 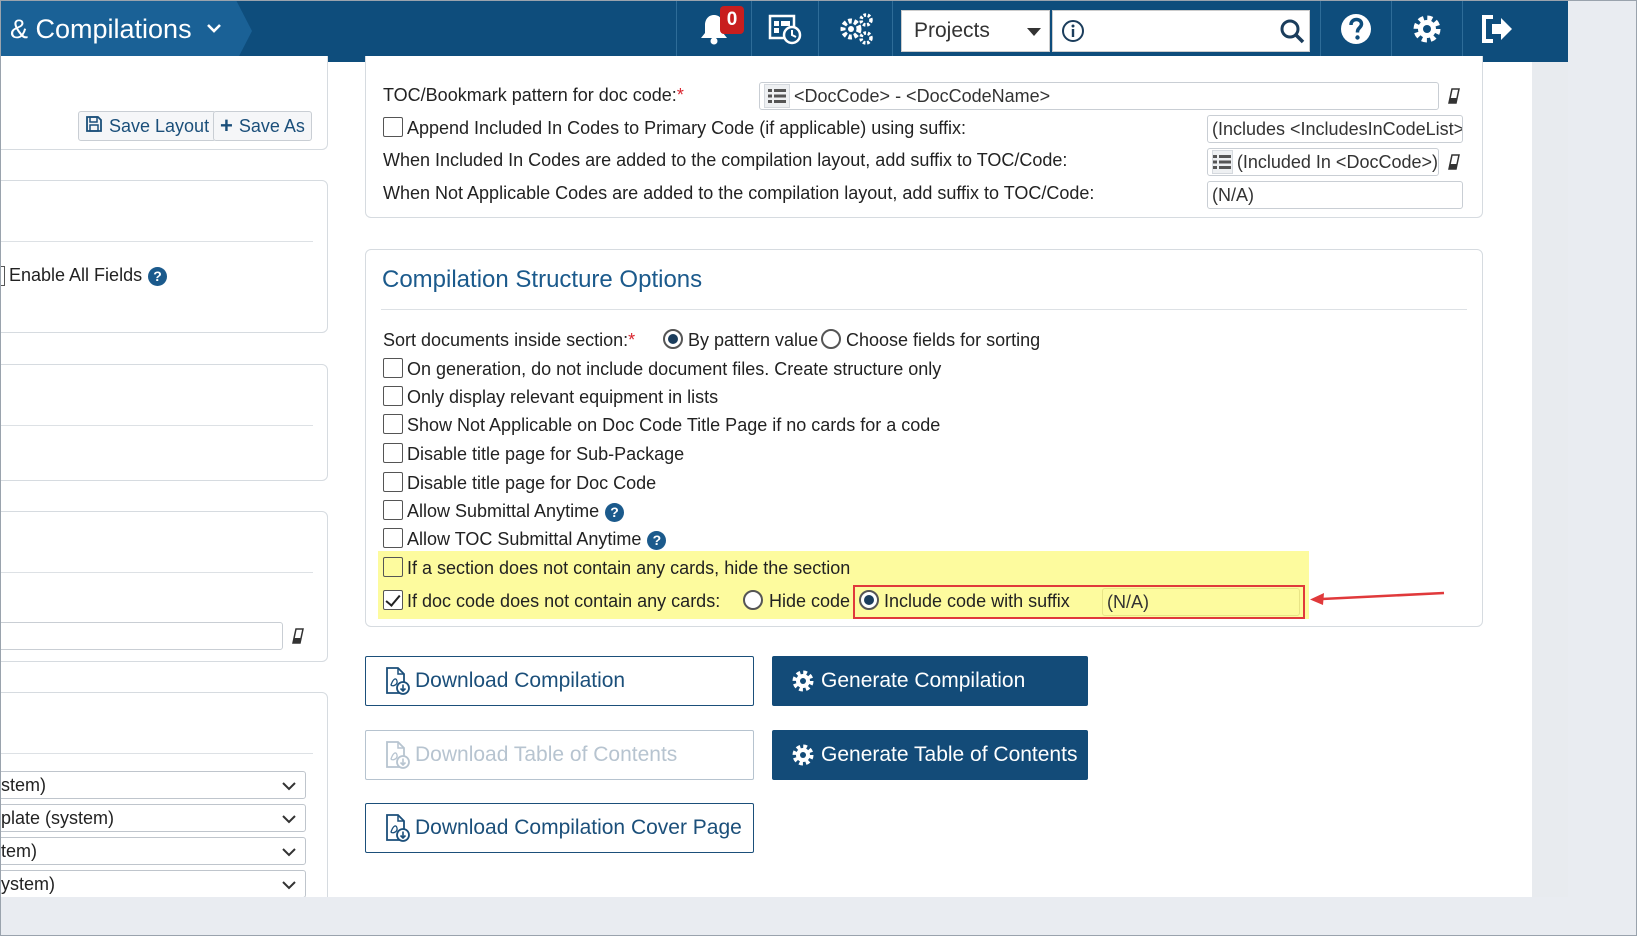 What do you see at coordinates (1079, 602) in the screenshot?
I see `annotation-red-box` at bounding box center [1079, 602].